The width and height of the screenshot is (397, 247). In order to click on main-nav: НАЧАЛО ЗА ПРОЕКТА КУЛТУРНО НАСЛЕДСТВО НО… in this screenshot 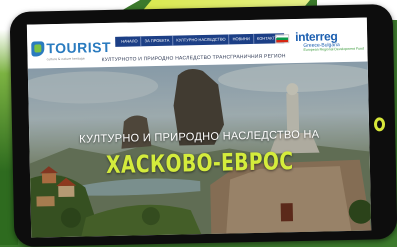, I will do `click(199, 40)`.